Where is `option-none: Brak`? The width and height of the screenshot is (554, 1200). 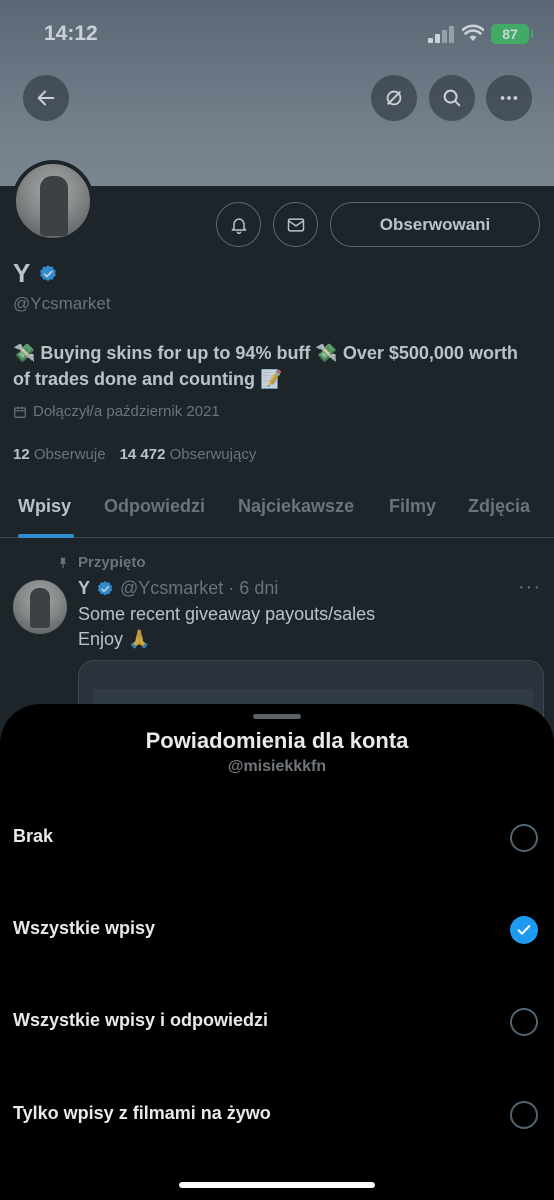
option-none: Brak is located at coordinates (277, 838).